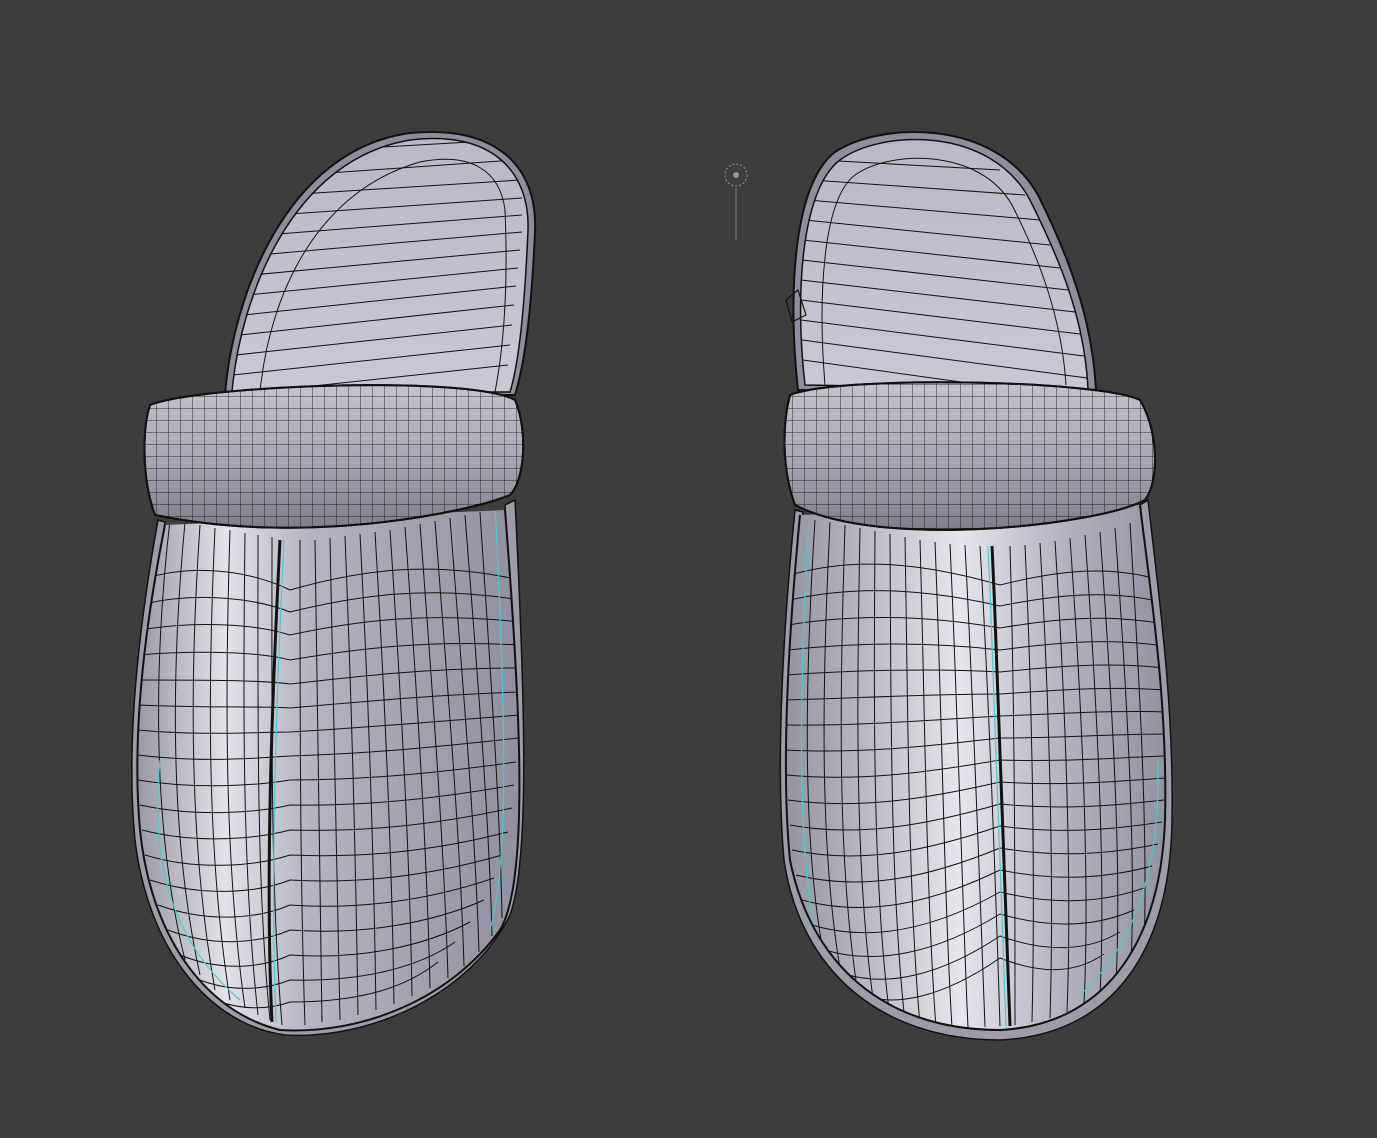  Describe the element at coordinates (380, 263) in the screenshot. I see `insole-left` at that location.